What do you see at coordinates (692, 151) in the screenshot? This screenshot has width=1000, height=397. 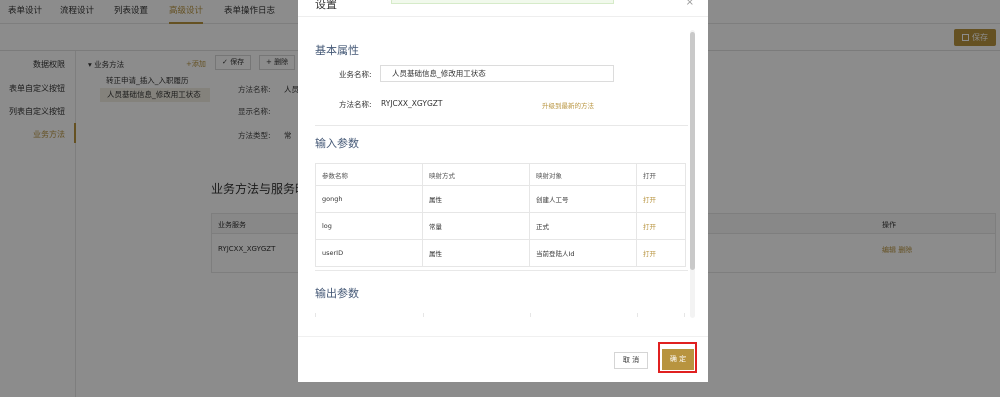 I see `scrollbar-thumb` at bounding box center [692, 151].